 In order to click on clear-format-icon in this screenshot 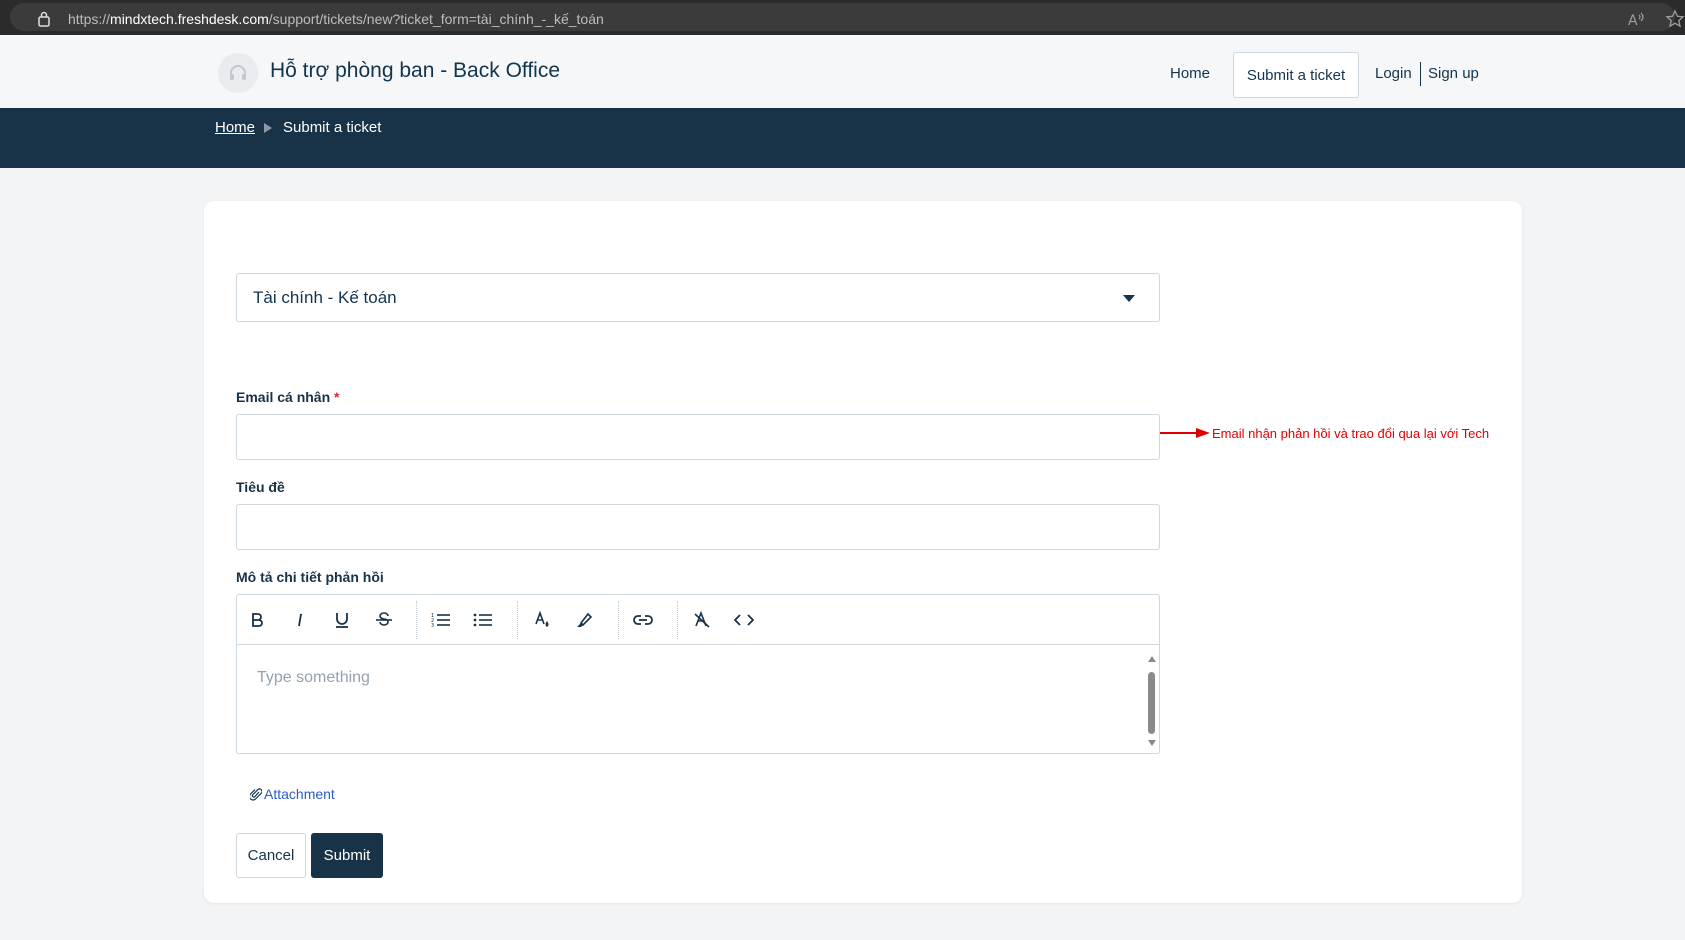, I will do `click(702, 619)`.